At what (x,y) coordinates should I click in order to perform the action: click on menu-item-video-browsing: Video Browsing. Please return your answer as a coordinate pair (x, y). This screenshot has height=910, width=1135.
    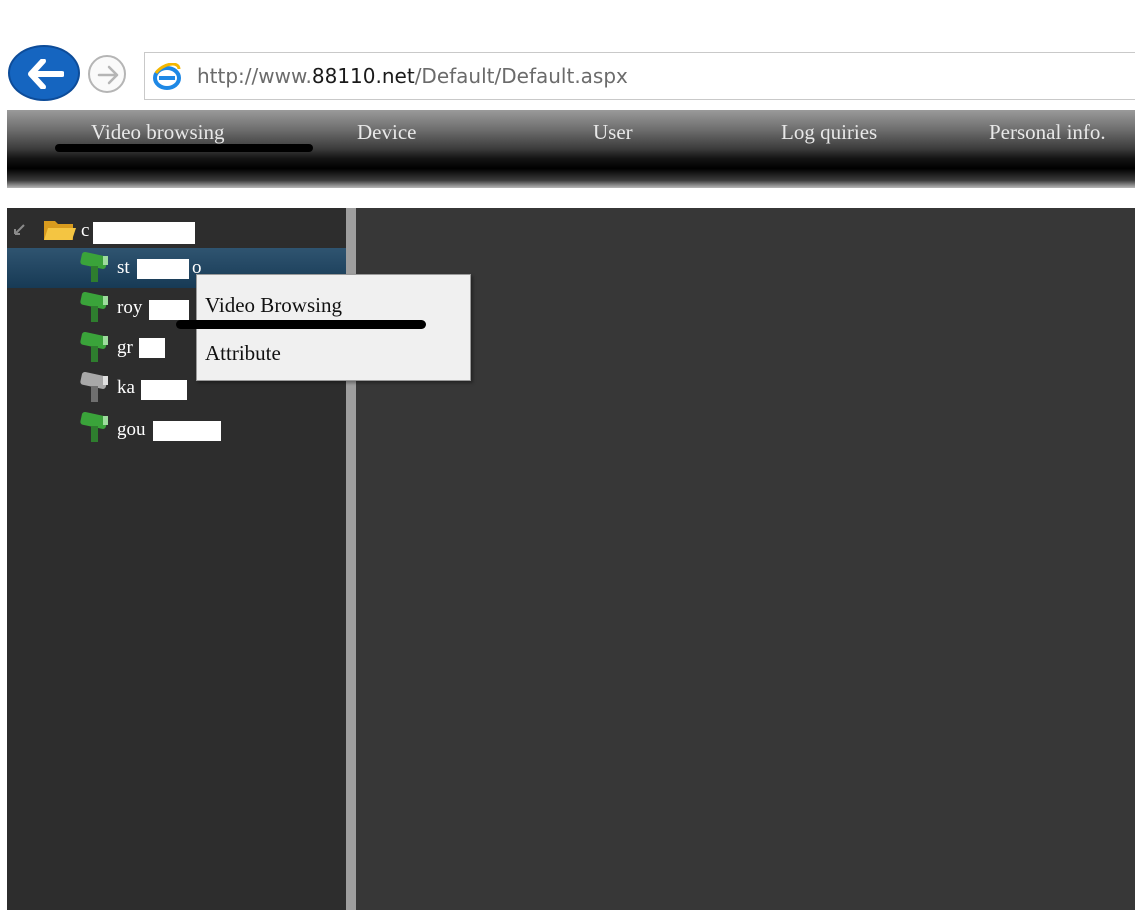
    Looking at the image, I should click on (273, 305).